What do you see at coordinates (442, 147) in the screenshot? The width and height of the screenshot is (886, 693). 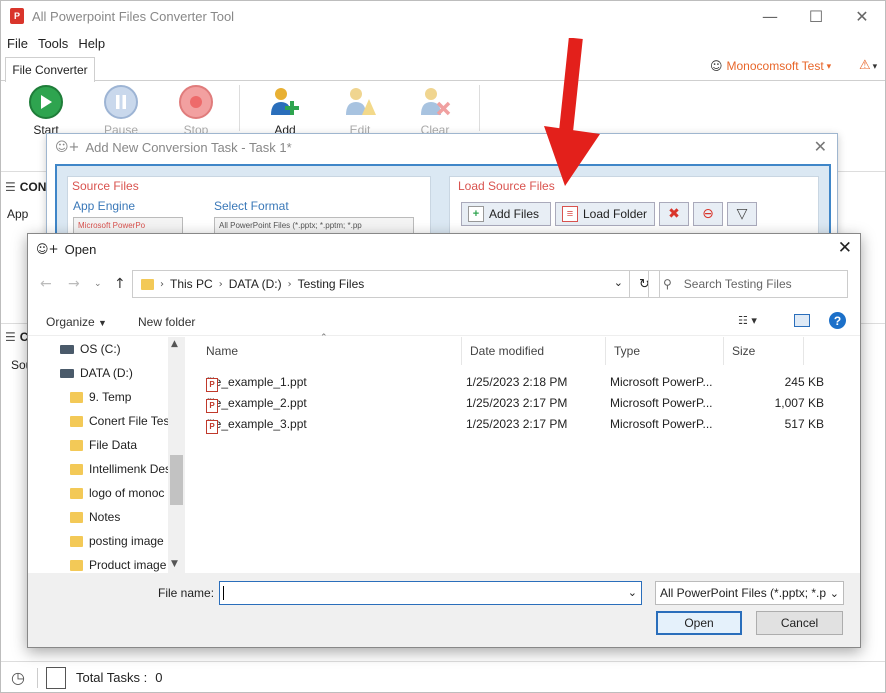 I see `dialog-title-bar: ☺+ Add New Conversion Task - Task 1* ✕` at bounding box center [442, 147].